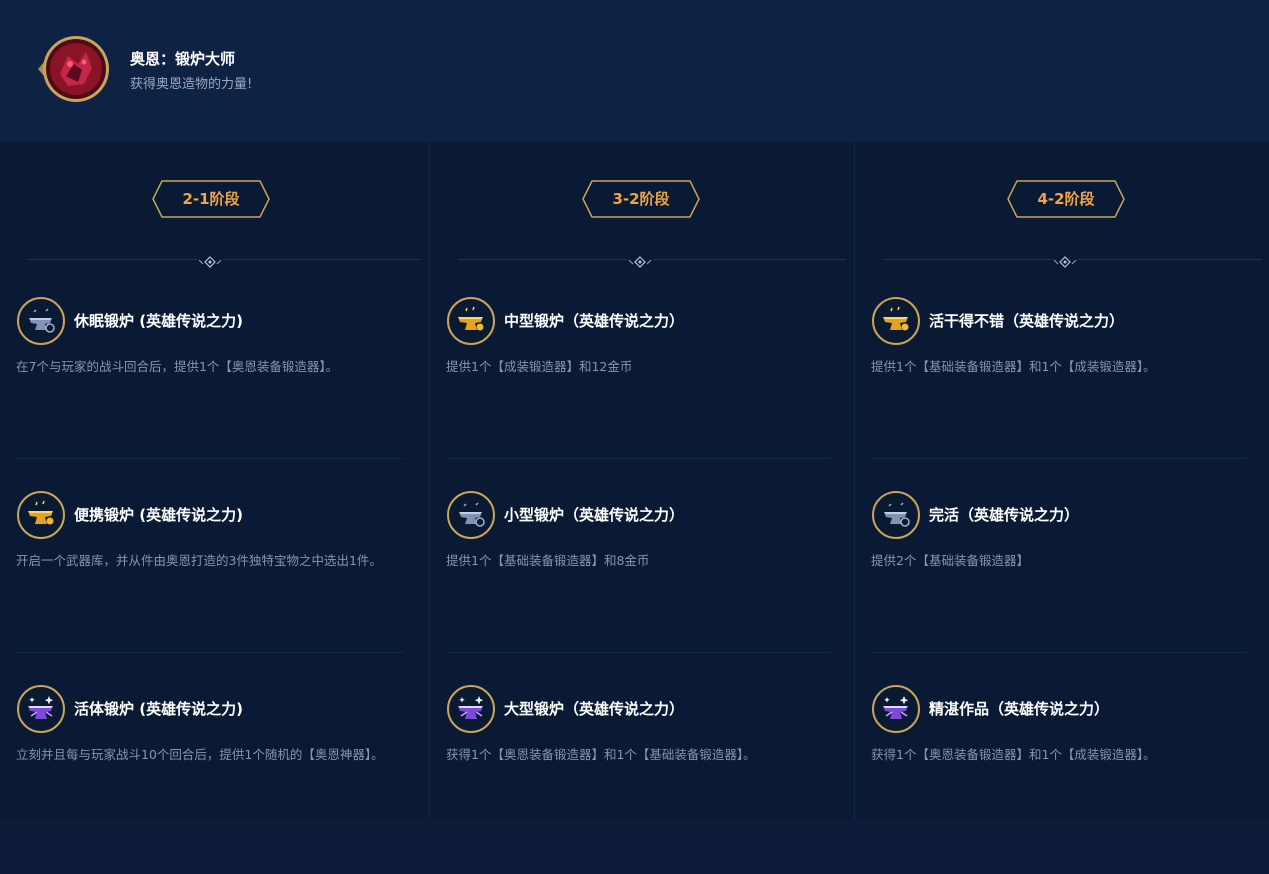 This screenshot has width=1269, height=874. What do you see at coordinates (224, 259) in the screenshot?
I see `stage-divider` at bounding box center [224, 259].